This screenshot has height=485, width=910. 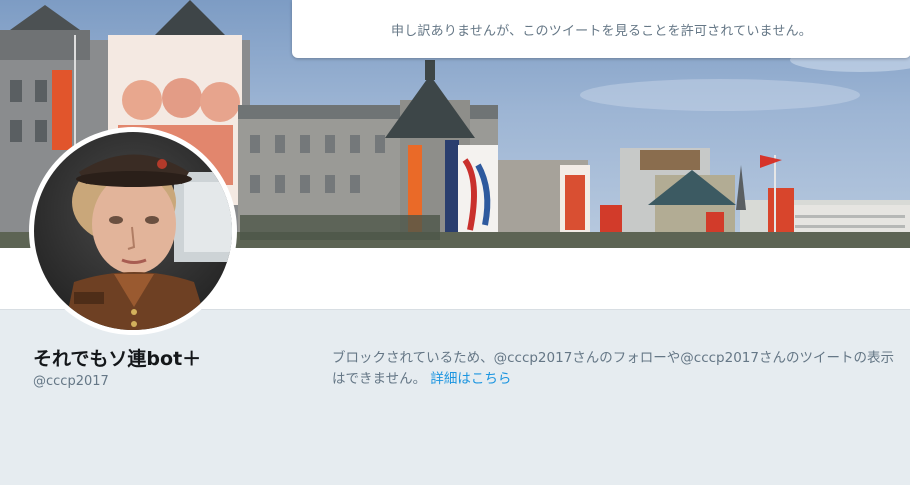 What do you see at coordinates (117, 359) in the screenshot?
I see `profile-display-name: それでもソ連bot＋` at bounding box center [117, 359].